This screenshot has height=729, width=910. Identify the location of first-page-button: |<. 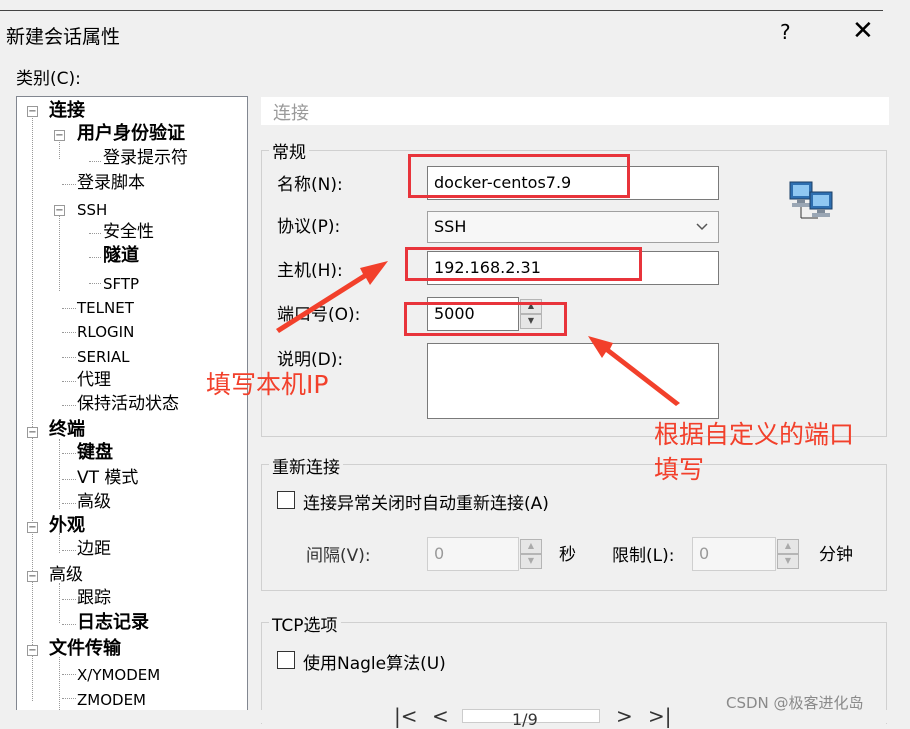
(406, 716).